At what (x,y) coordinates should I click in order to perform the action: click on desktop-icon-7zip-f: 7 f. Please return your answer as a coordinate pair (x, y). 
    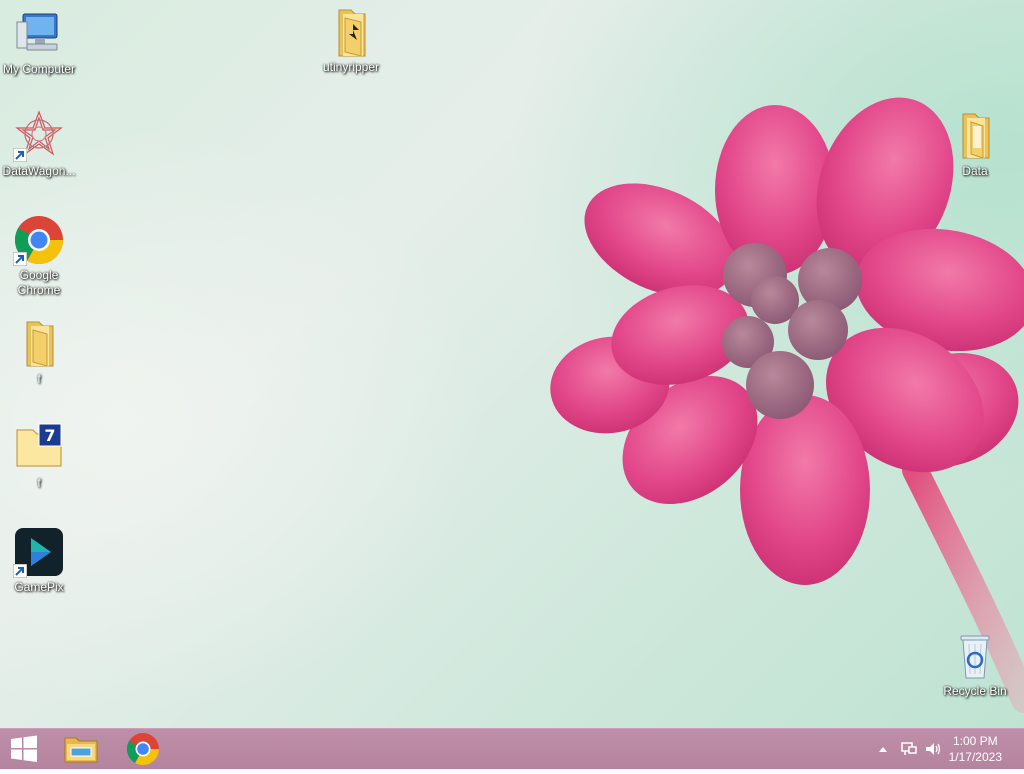
    Looking at the image, I should click on (39, 456).